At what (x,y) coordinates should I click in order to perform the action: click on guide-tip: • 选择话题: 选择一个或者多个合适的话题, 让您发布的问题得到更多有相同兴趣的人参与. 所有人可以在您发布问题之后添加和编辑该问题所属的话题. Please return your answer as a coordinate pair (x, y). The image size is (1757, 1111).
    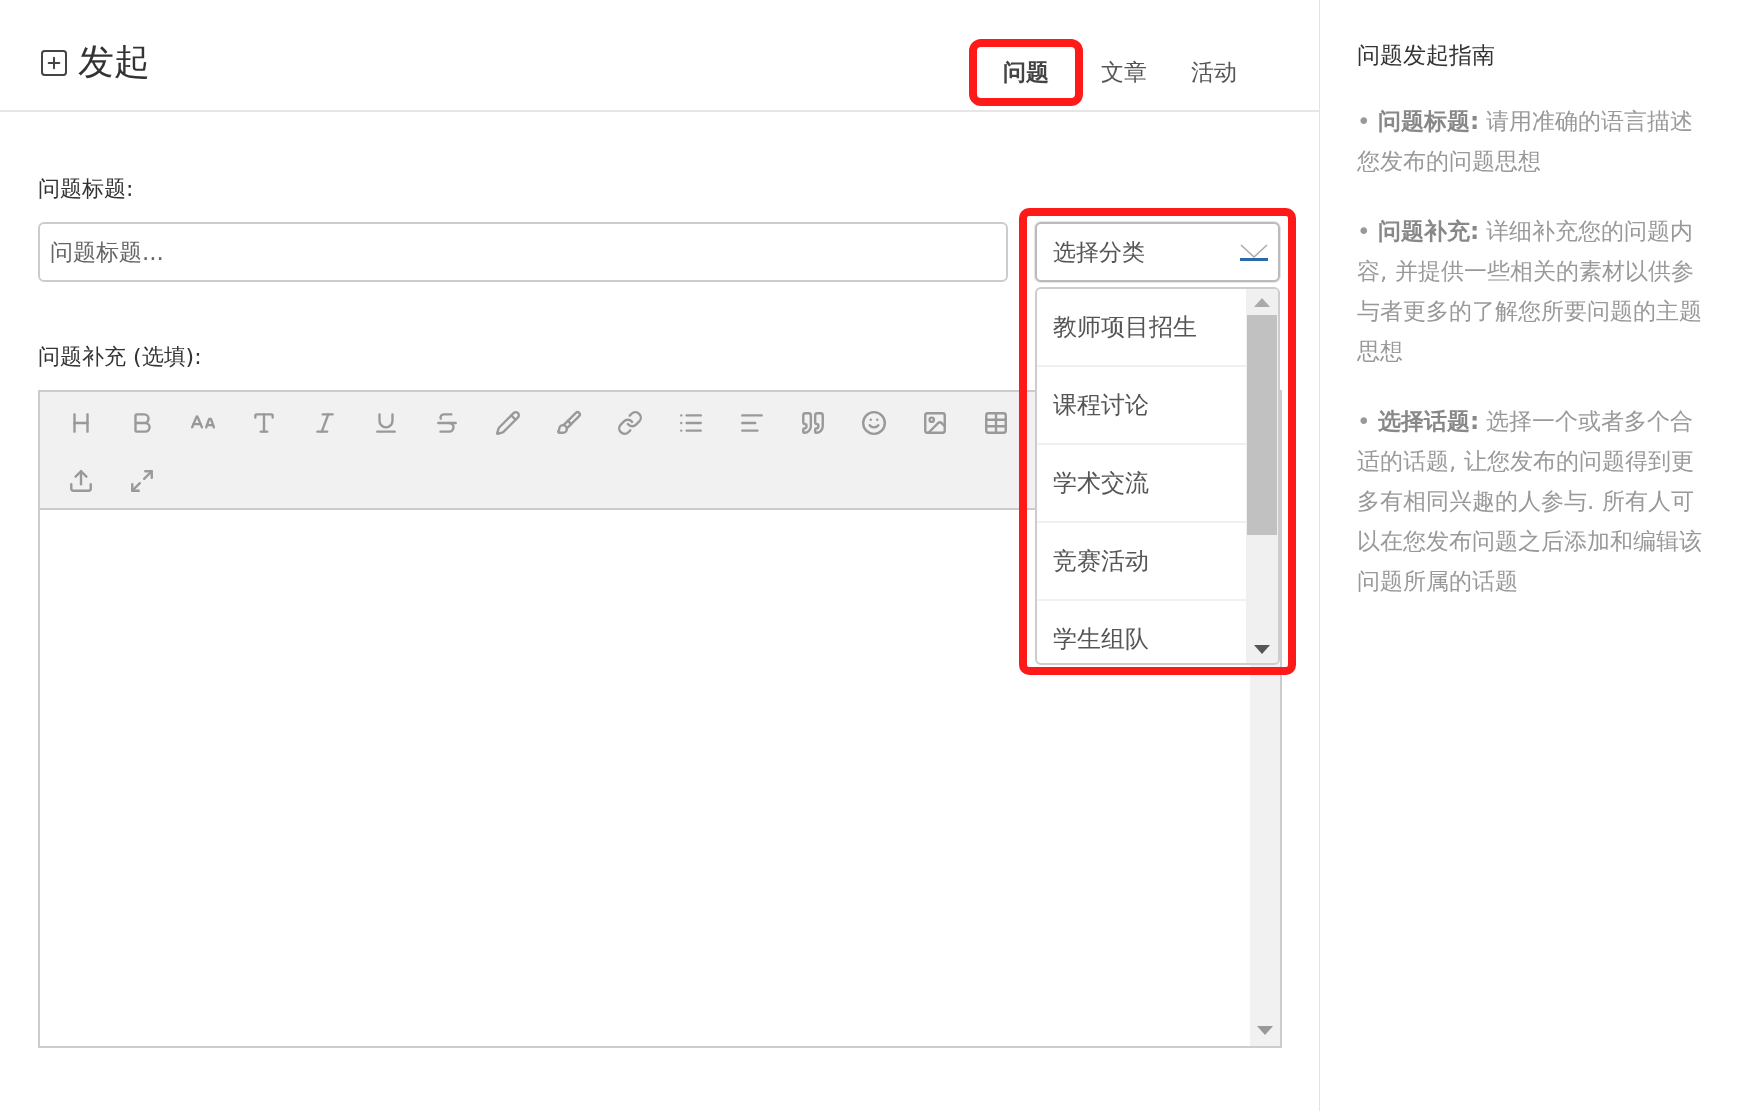
    Looking at the image, I should click on (1530, 501).